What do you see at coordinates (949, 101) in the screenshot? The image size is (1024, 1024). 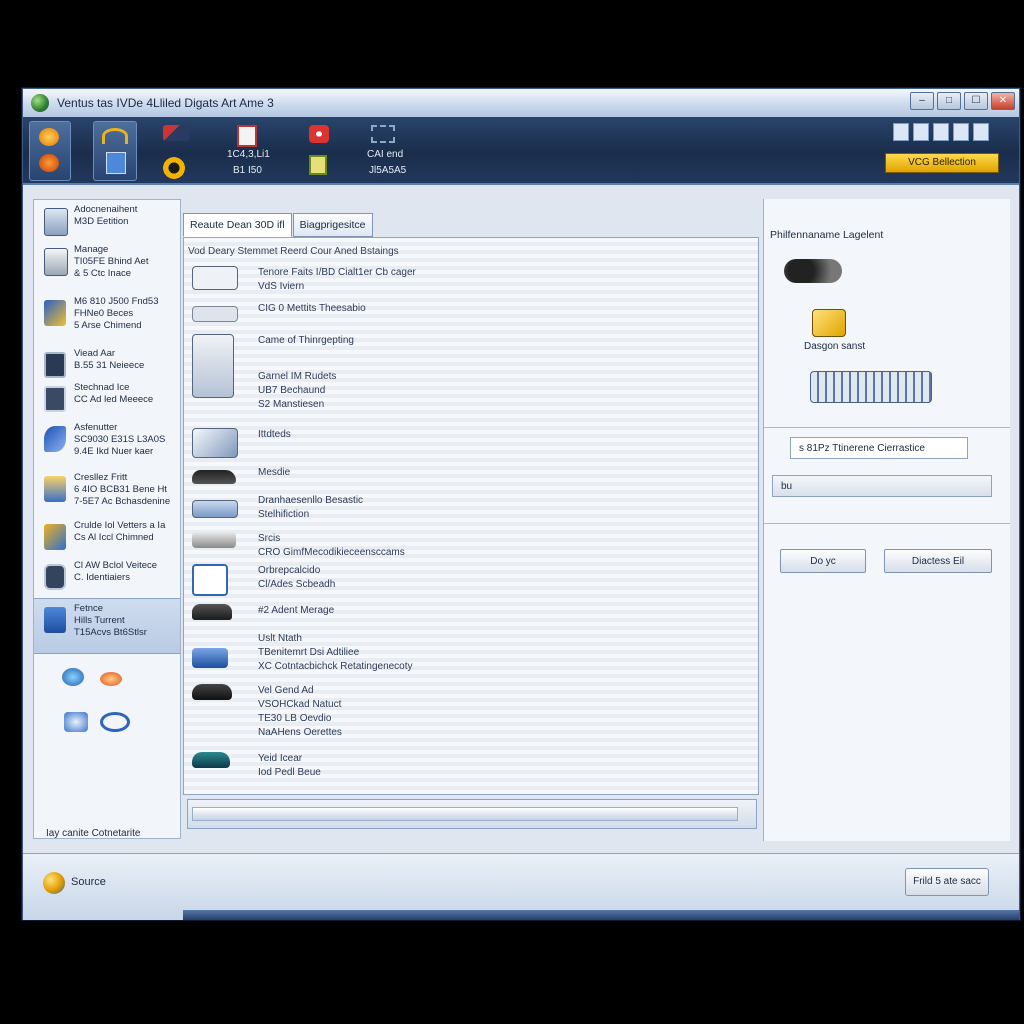 I see `restore-button: □` at bounding box center [949, 101].